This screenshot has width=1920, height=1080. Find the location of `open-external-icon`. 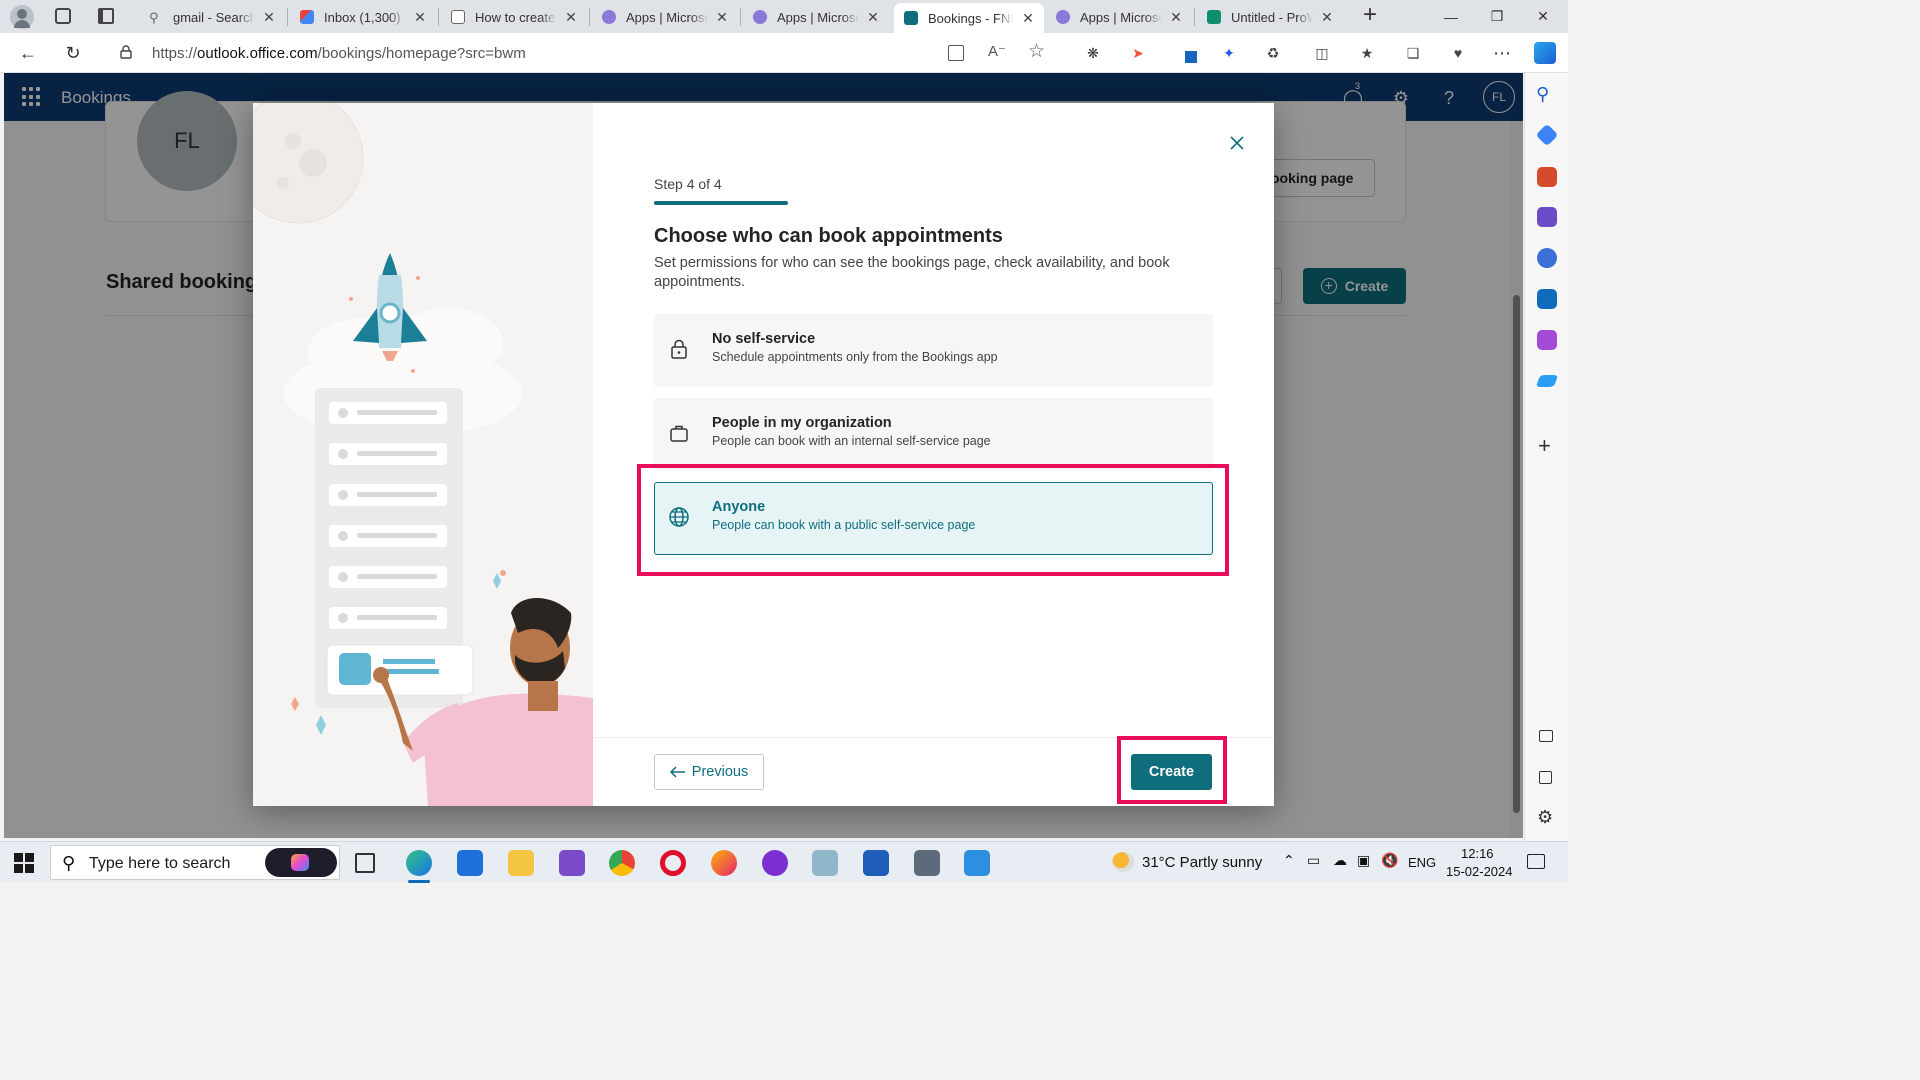

open-external-icon is located at coordinates (1545, 777).